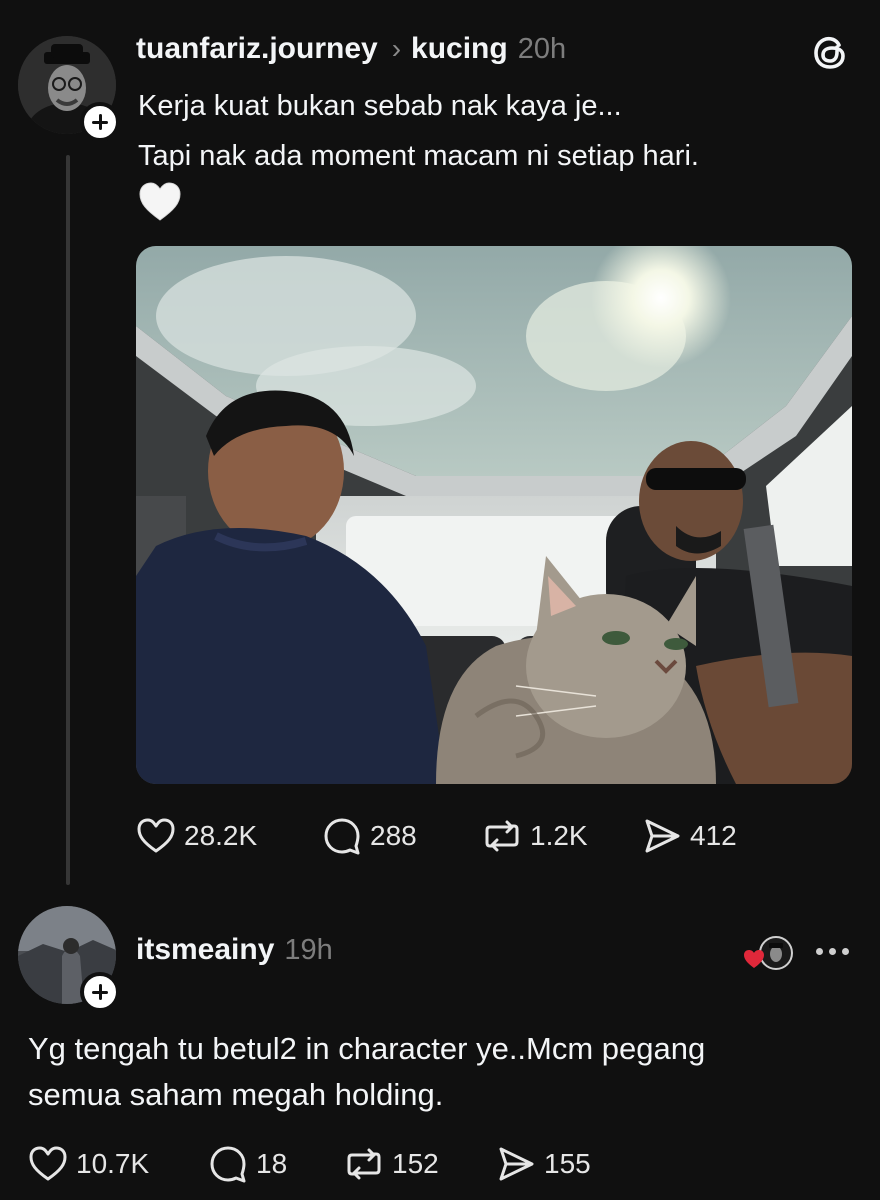 The height and width of the screenshot is (1200, 880). What do you see at coordinates (567, 1163) in the screenshot?
I see `reply-share-count: 155` at bounding box center [567, 1163].